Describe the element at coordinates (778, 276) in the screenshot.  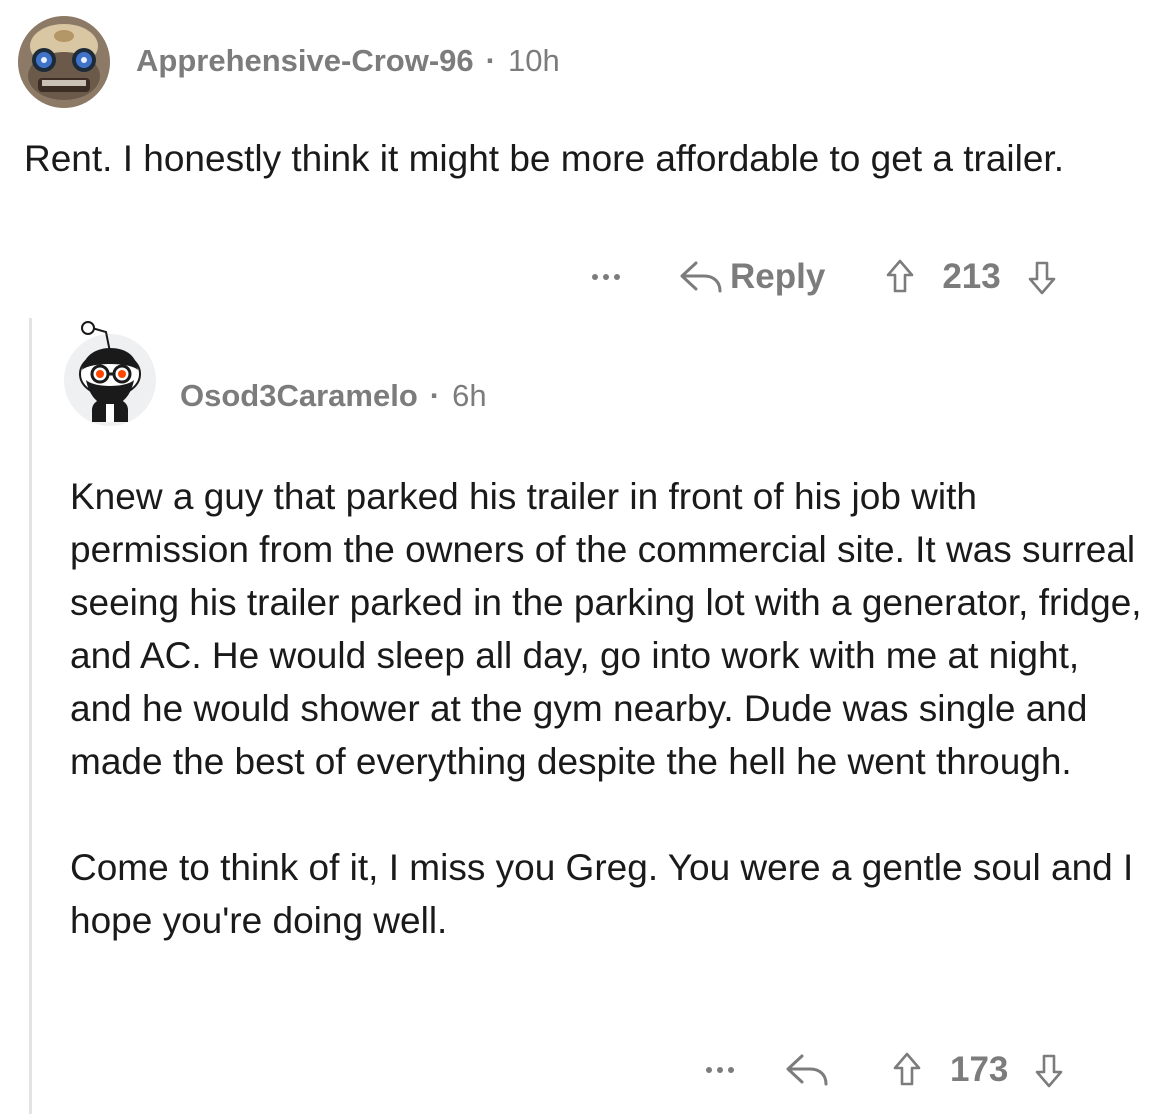
I see `reply-label: Reply` at that location.